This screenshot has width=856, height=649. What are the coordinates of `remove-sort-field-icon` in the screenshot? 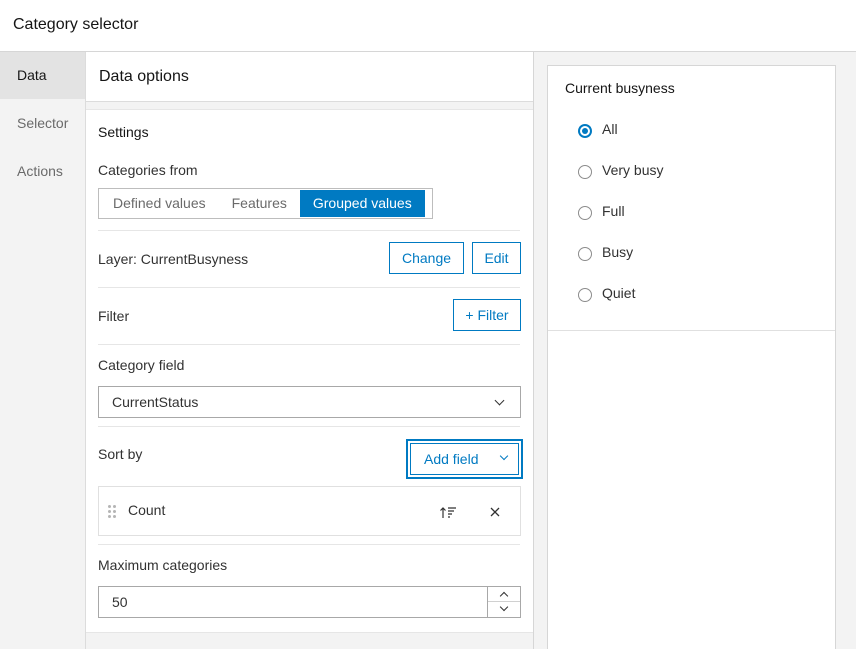 It's located at (495, 512).